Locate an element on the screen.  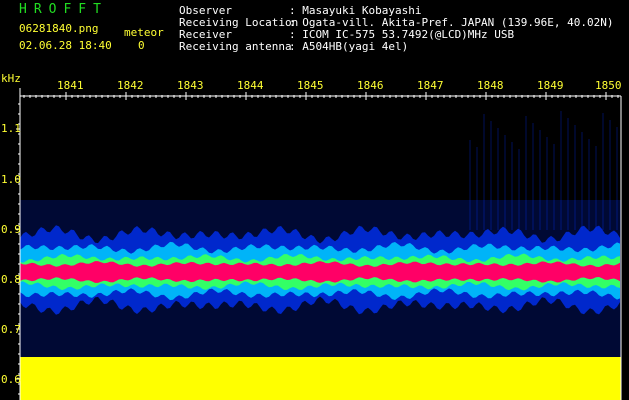
signal-band-core is located at coordinates (320, 272).